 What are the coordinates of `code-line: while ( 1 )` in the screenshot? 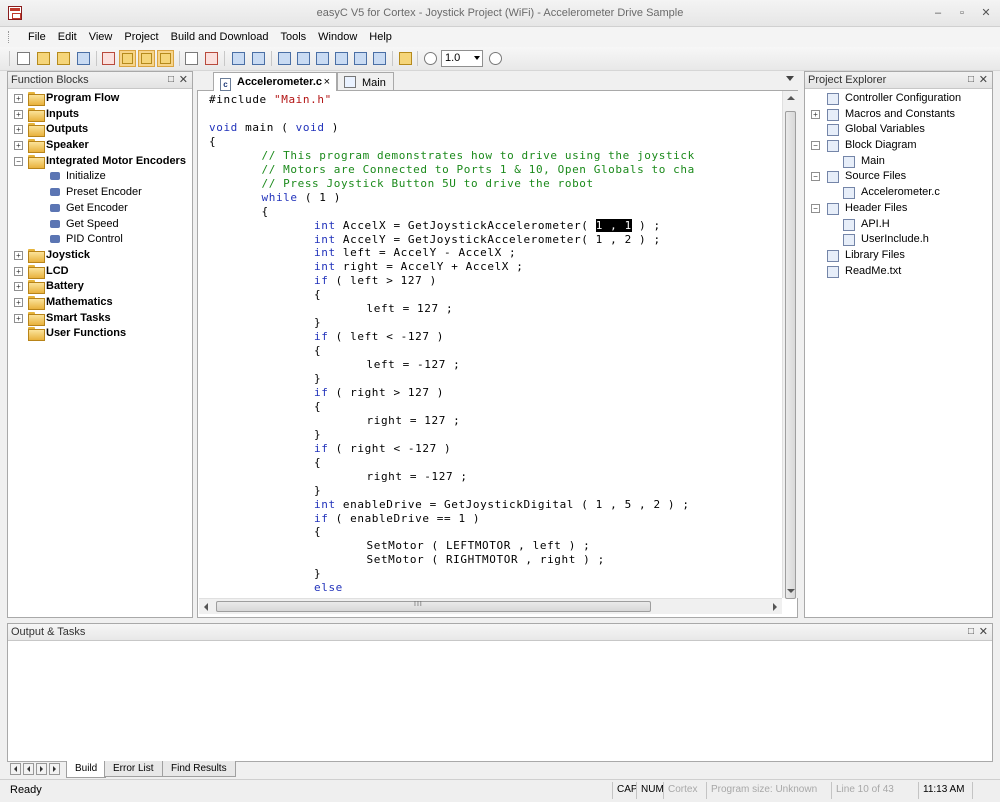 It's located at (301, 197).